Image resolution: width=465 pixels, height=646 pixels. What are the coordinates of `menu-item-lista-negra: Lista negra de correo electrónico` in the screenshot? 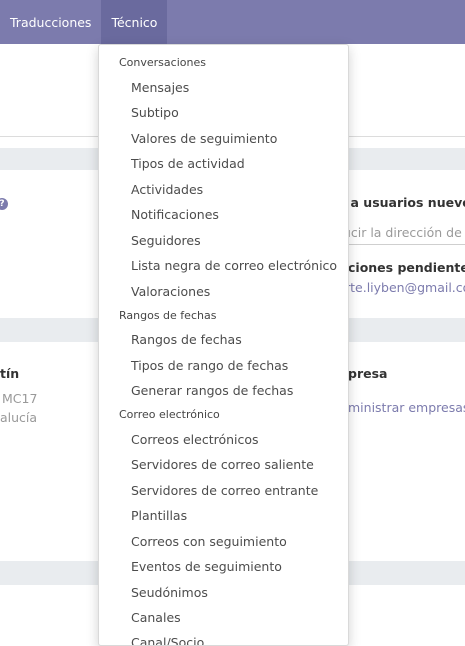 It's located at (234, 265).